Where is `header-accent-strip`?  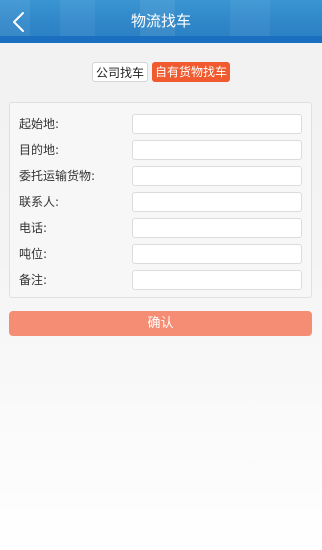
header-accent-strip is located at coordinates (161, 39).